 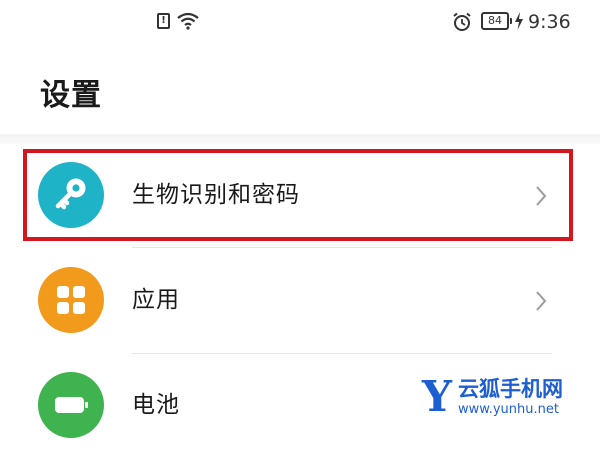 I want to click on alert-icon: !, so click(x=163, y=21).